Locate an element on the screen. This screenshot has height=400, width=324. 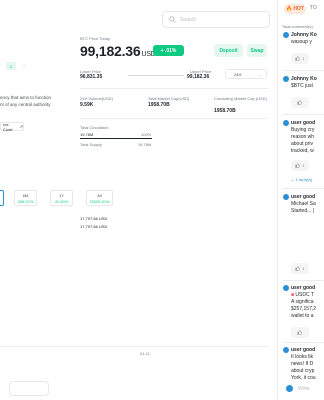
total-supply-label: Total Supply is located at coordinates (91, 144).